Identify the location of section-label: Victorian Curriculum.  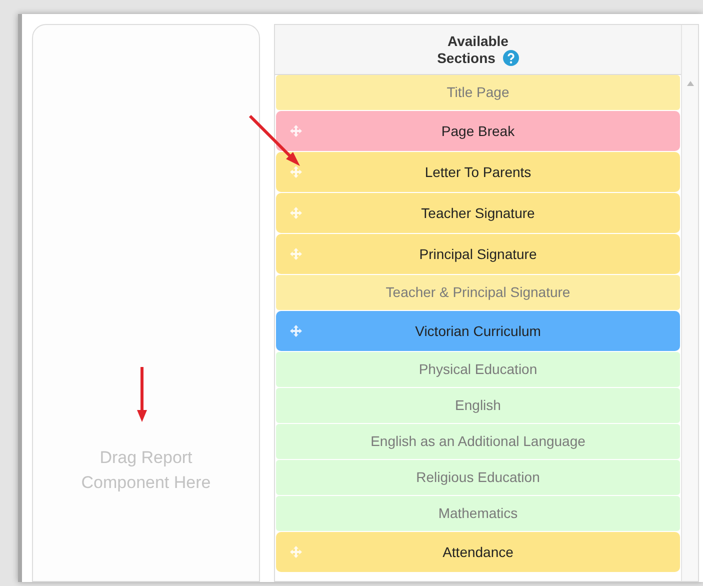
(478, 331).